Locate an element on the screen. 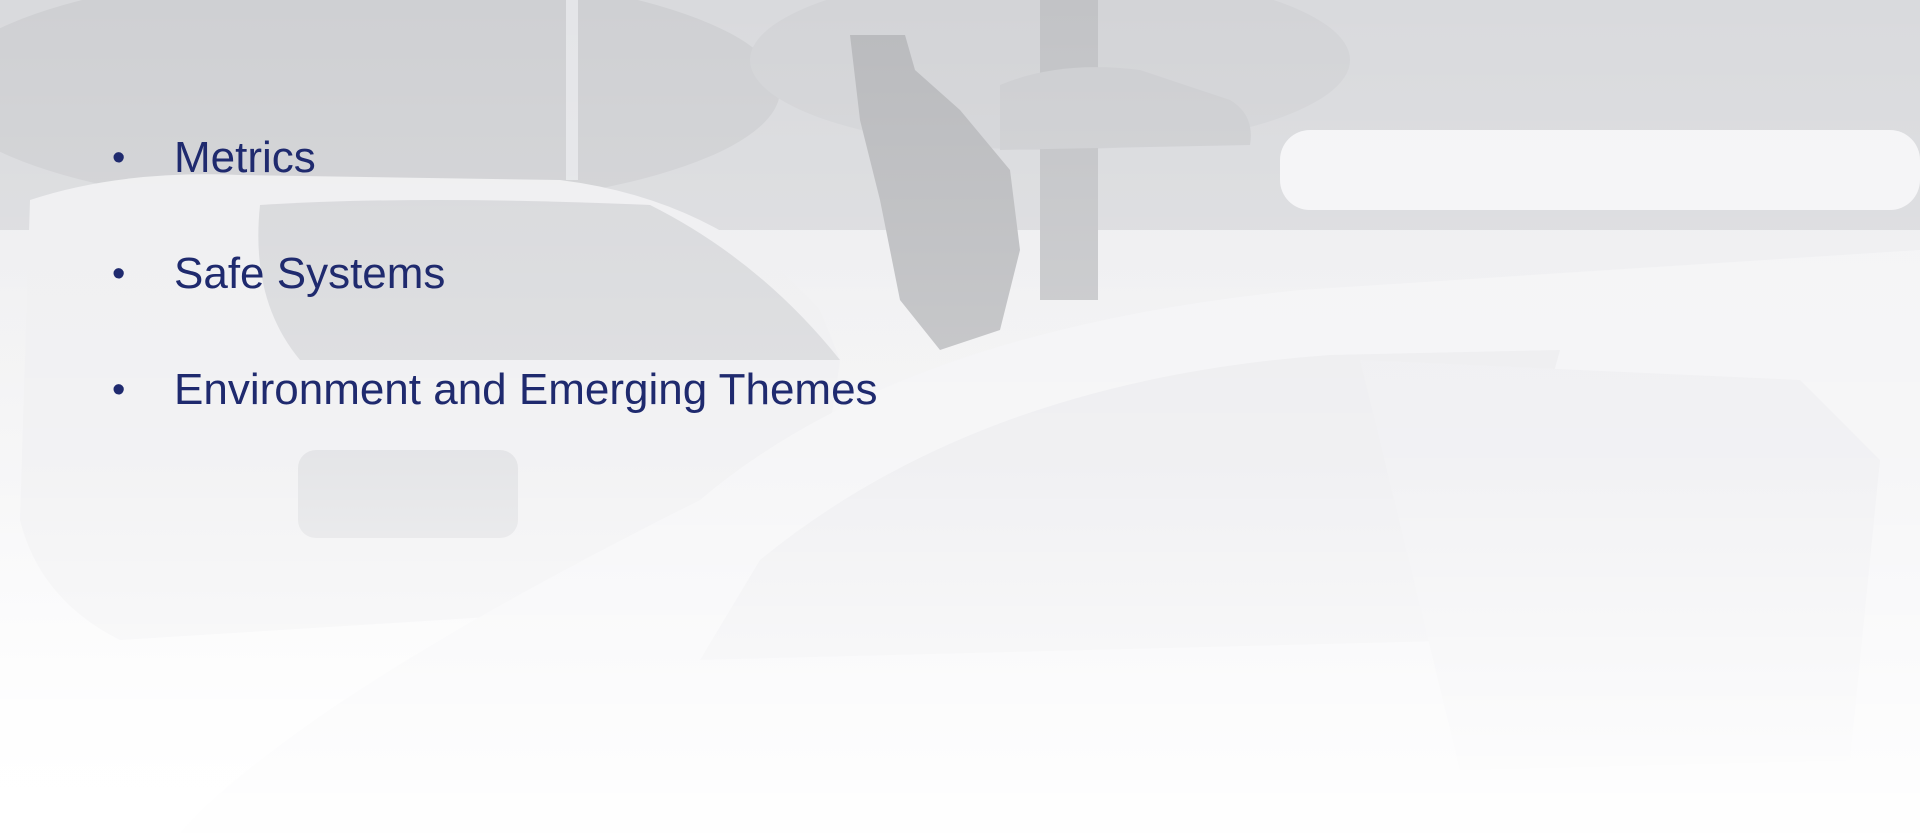 The width and height of the screenshot is (1920, 833). bullet-item-environment-emerging-themes: • Environment and Emerging Themes is located at coordinates (489, 422).